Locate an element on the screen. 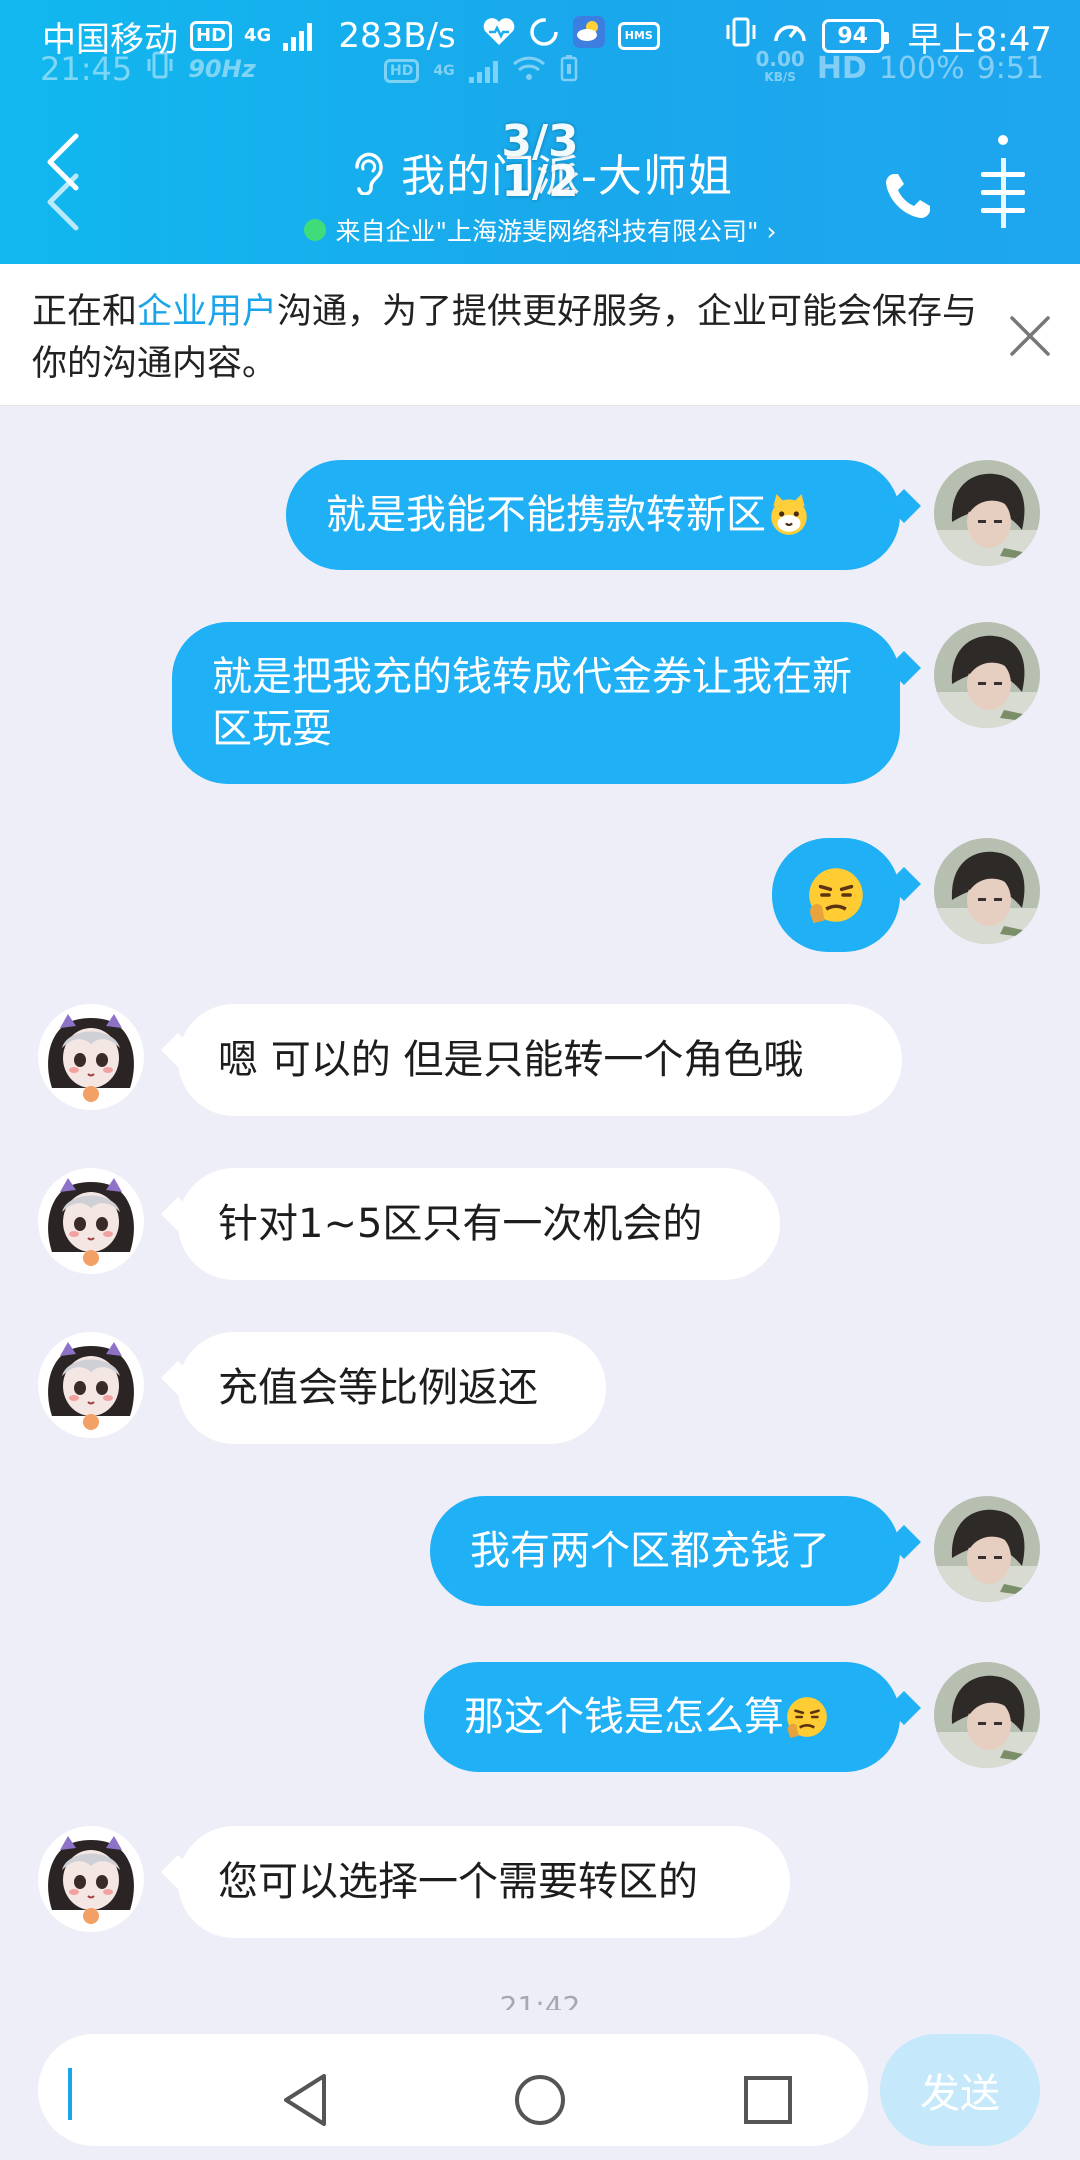 The height and width of the screenshot is (2160, 1080). enterprise-user-link: 企业用户 is located at coordinates (207, 312).